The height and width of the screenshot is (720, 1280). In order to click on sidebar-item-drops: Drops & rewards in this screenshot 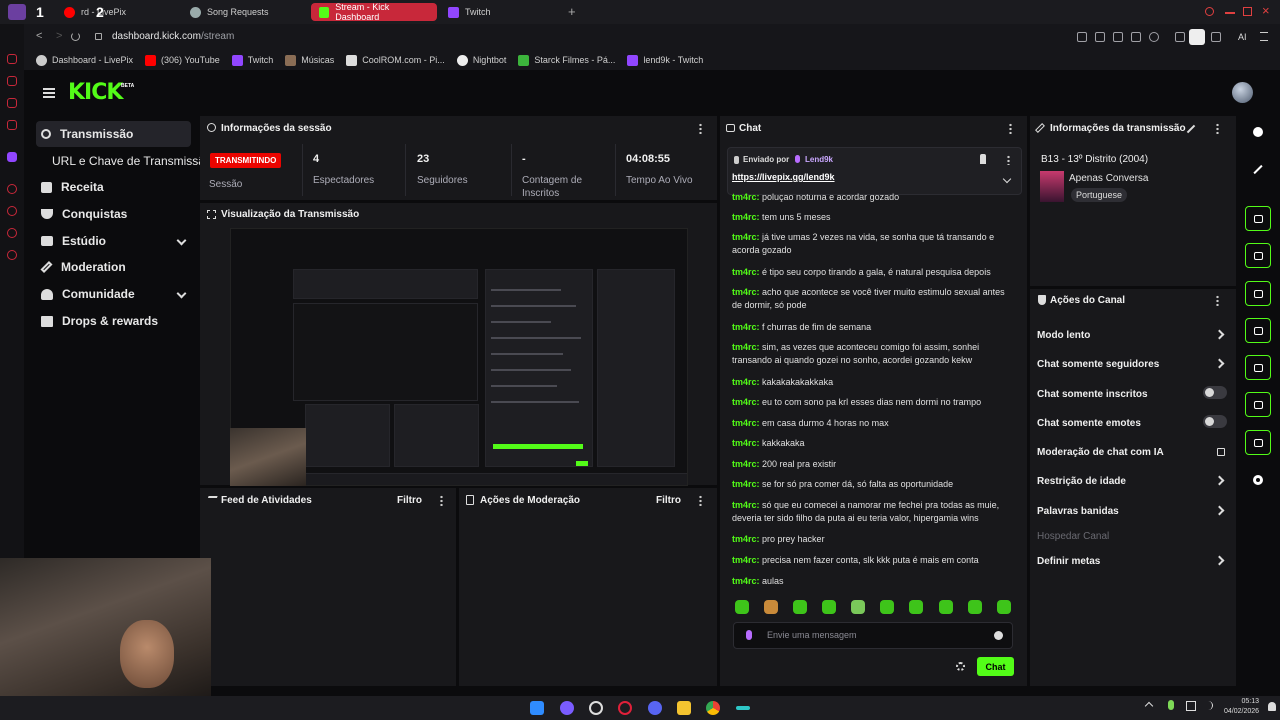, I will do `click(113, 321)`.